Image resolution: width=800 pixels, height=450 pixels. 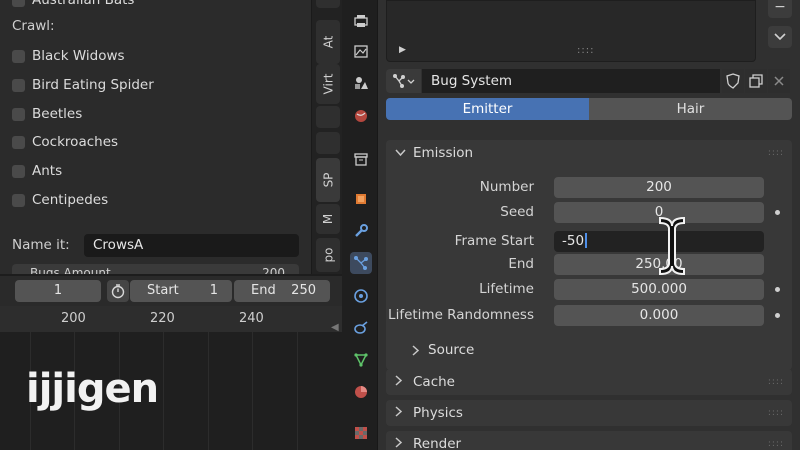 I want to click on source-title: Source, so click(x=451, y=350).